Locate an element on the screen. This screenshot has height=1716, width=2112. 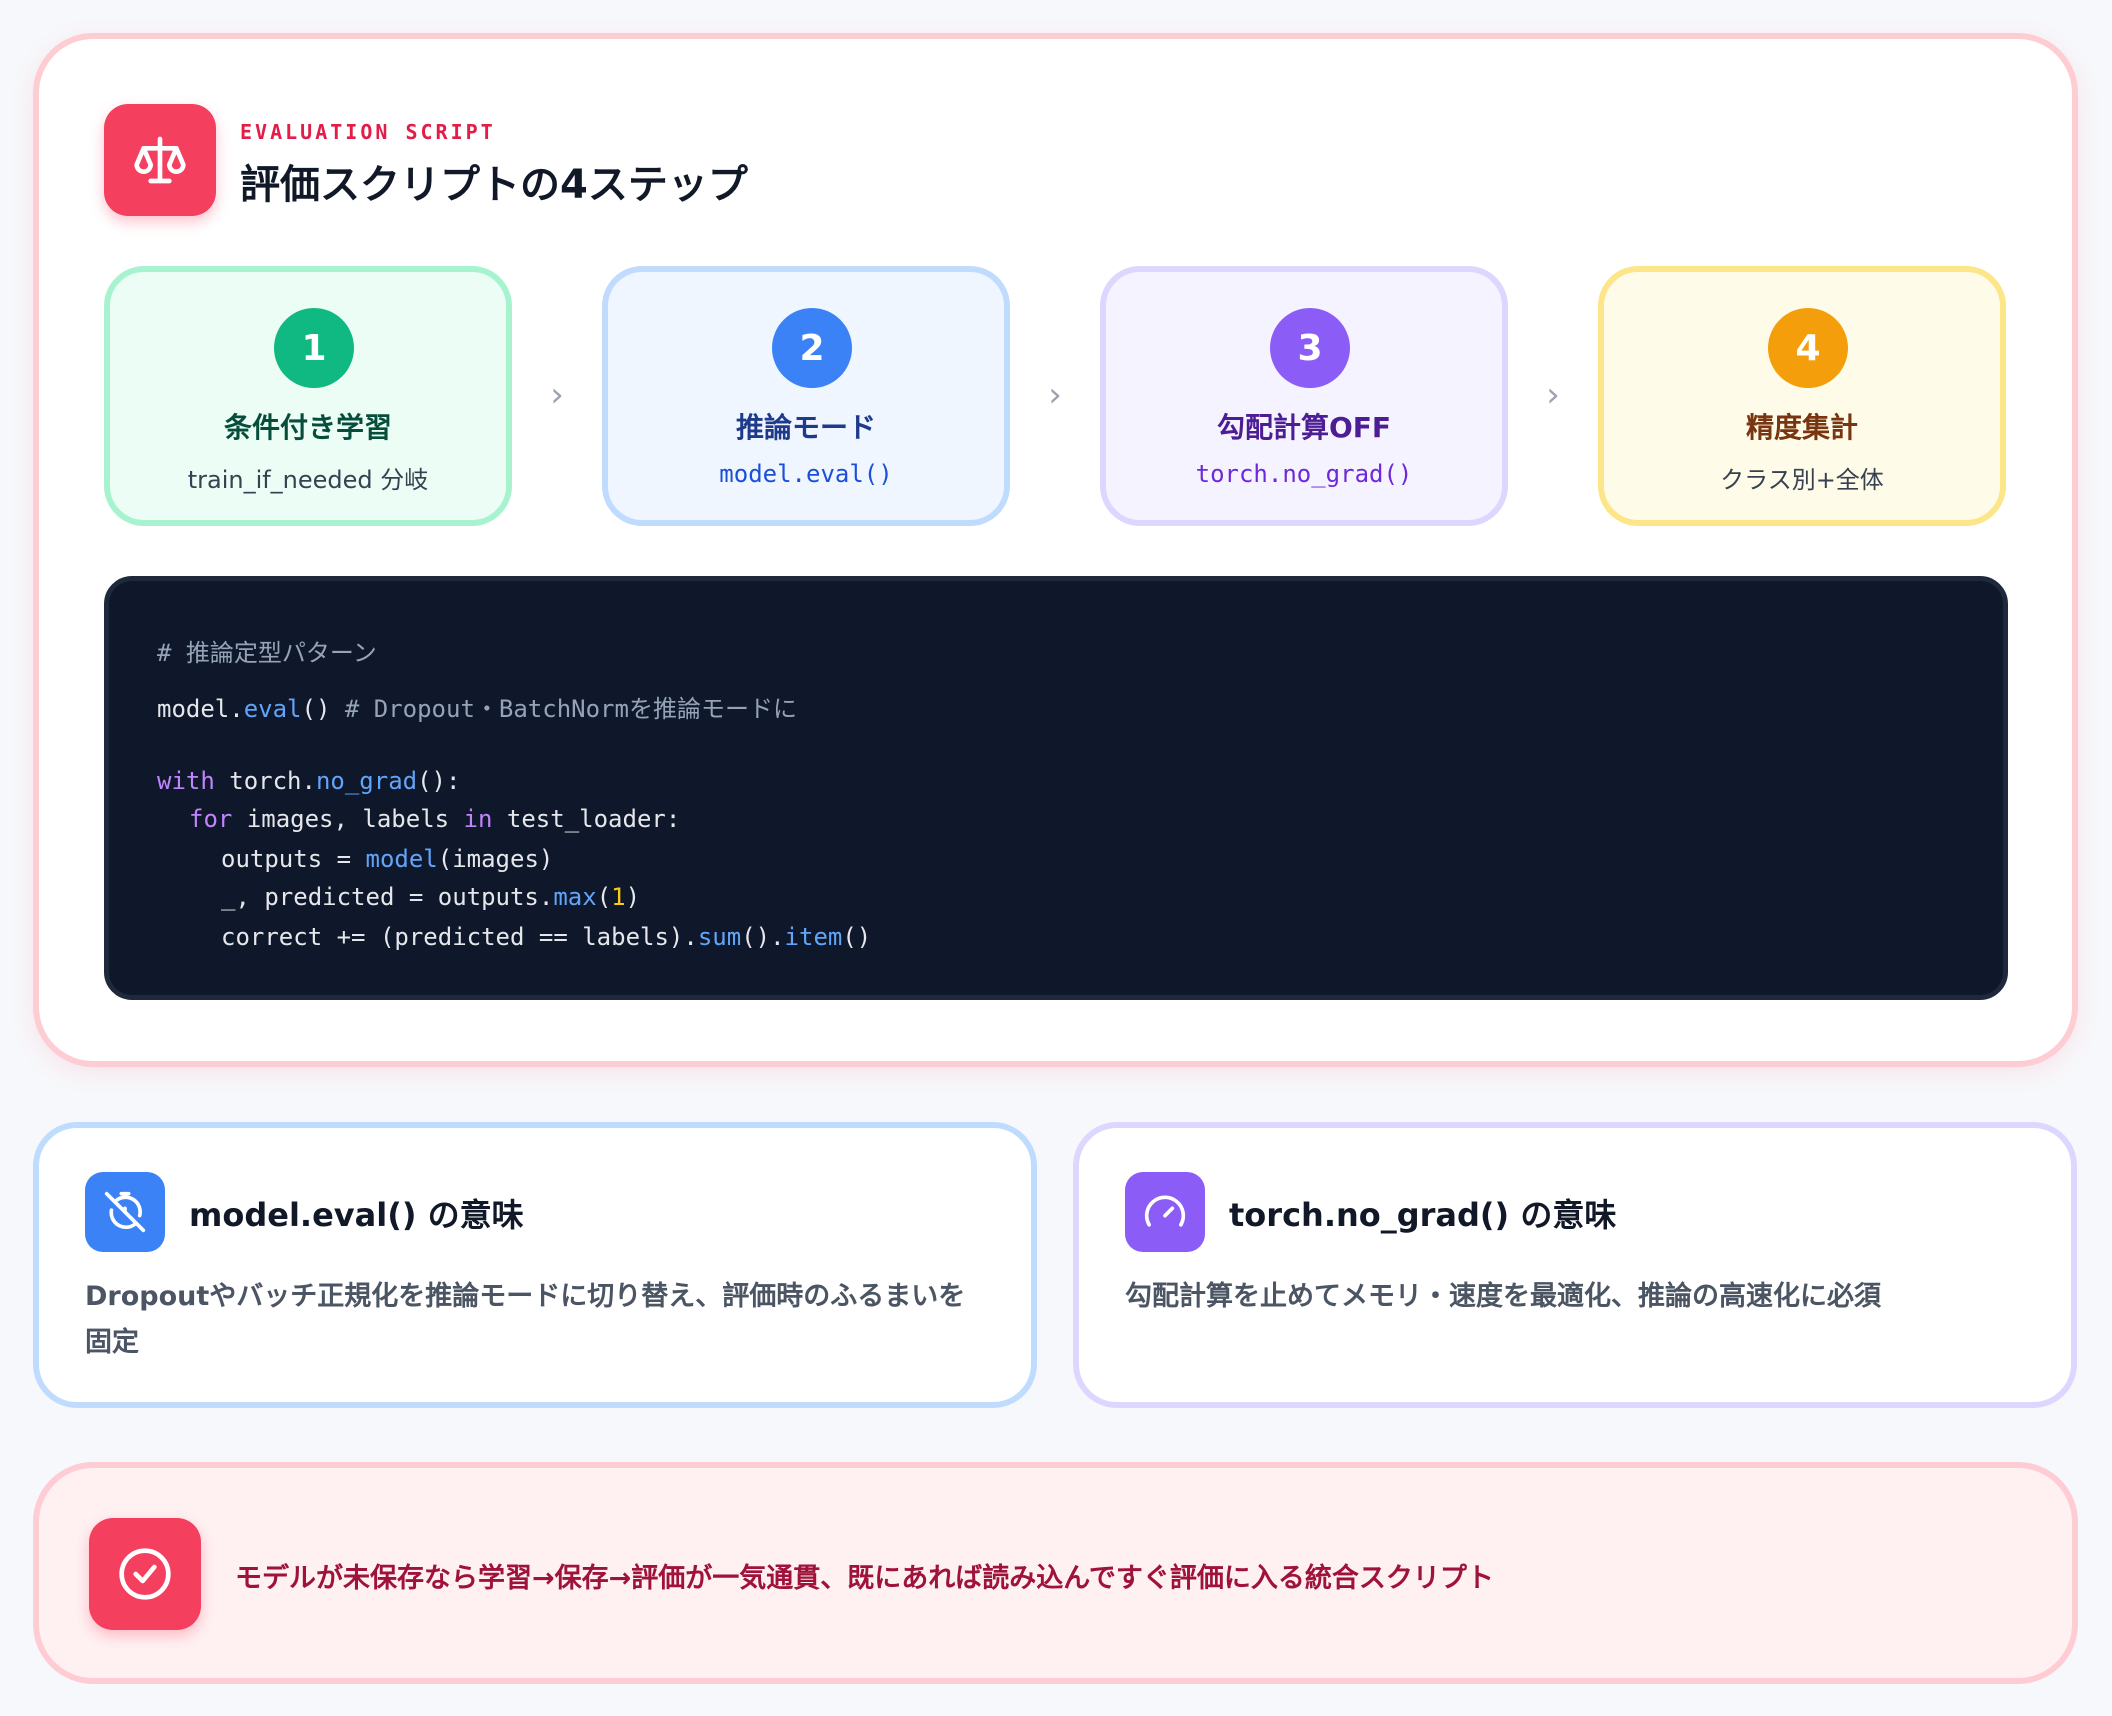
step-number-badge: 1 is located at coordinates (314, 348).